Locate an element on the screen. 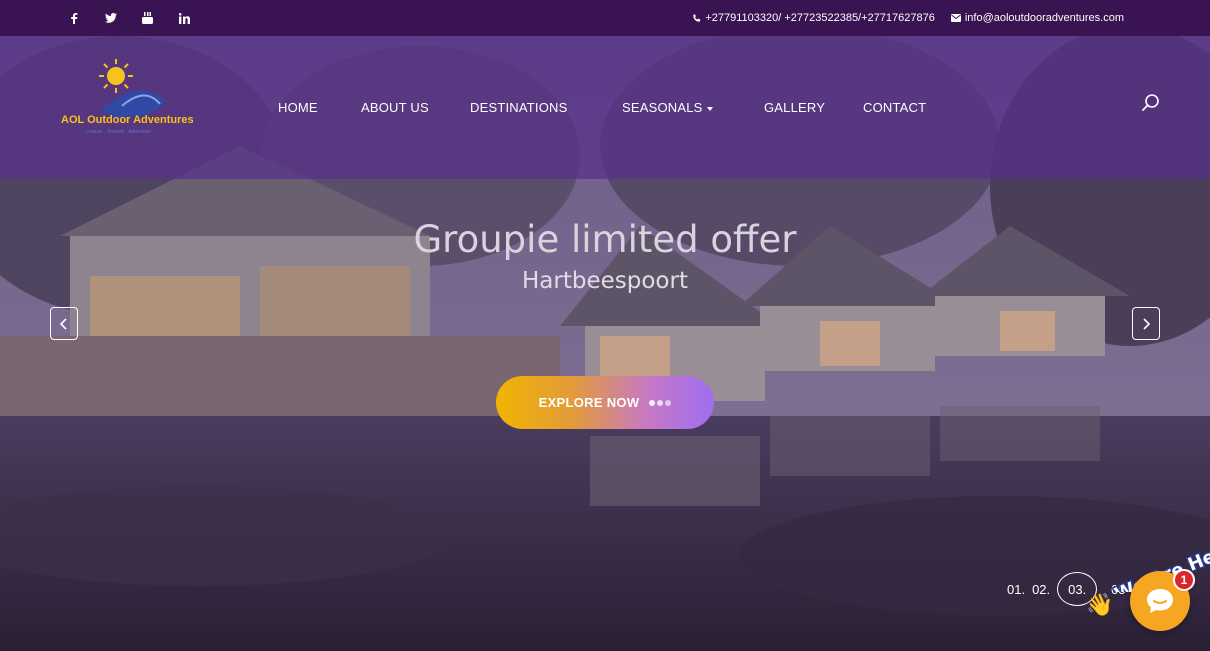 The width and height of the screenshot is (1210, 651). email-address: info@aoloutdooradventures.com is located at coordinates (1044, 18).